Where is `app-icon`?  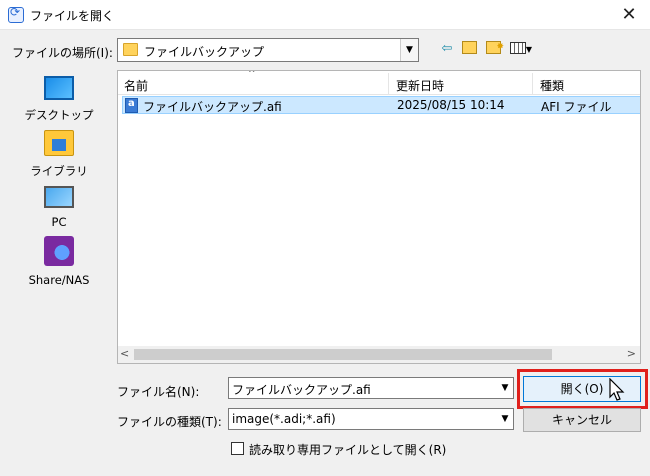
app-icon is located at coordinates (16, 14).